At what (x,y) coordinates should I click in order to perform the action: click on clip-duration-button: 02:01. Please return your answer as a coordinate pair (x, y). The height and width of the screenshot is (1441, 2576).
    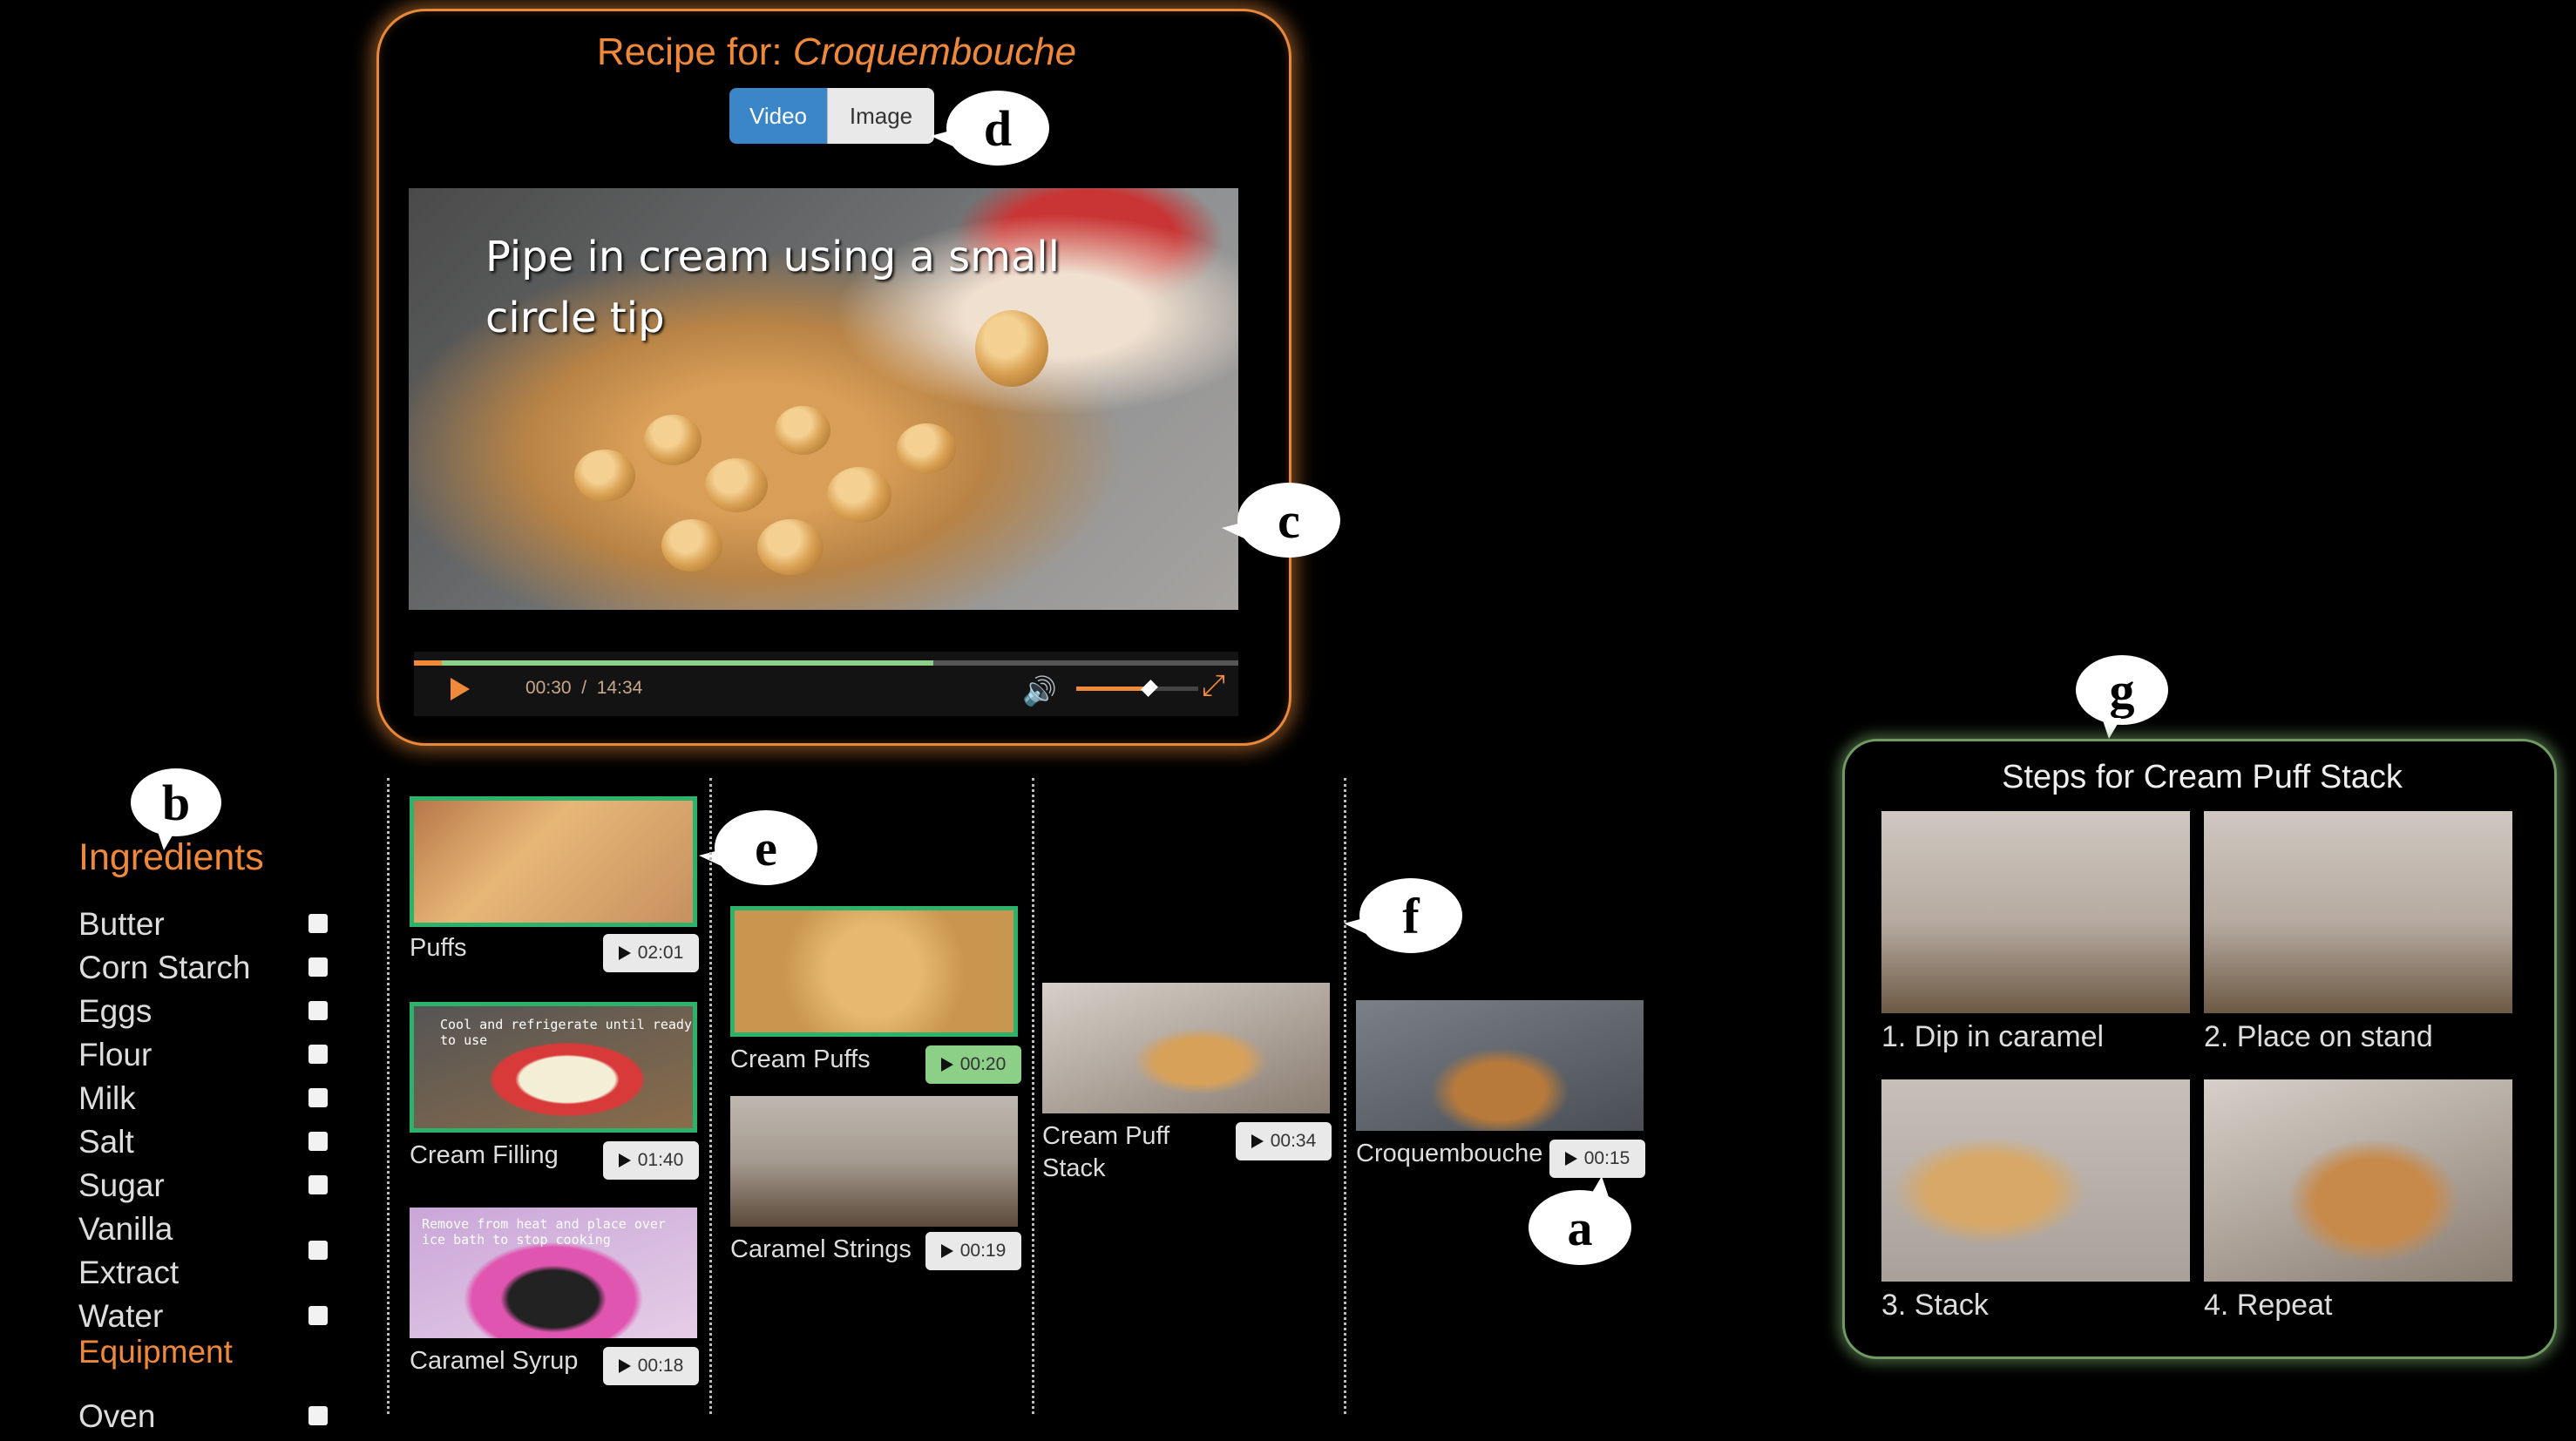
    Looking at the image, I should click on (651, 953).